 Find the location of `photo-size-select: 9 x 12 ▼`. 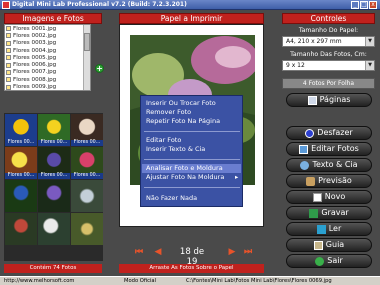

photo-size-select: 9 x 12 ▼ is located at coordinates (328, 65).